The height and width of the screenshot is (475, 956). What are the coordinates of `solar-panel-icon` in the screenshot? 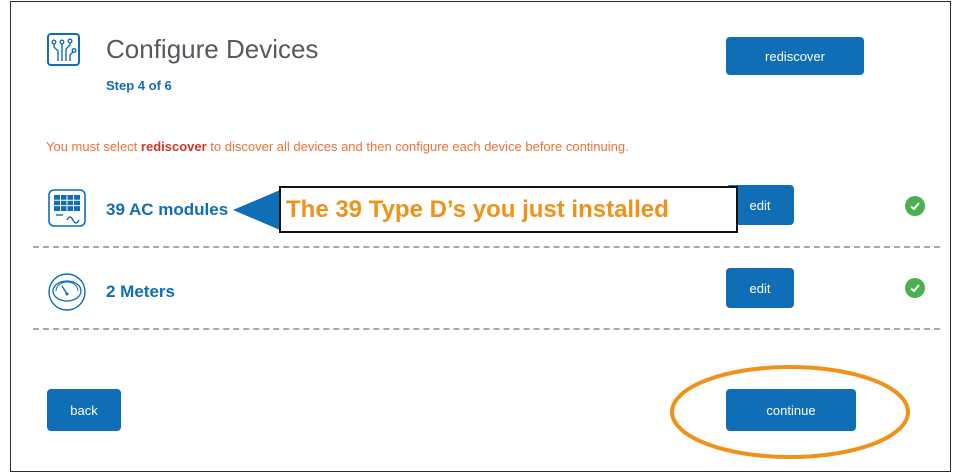 It's located at (67, 208).